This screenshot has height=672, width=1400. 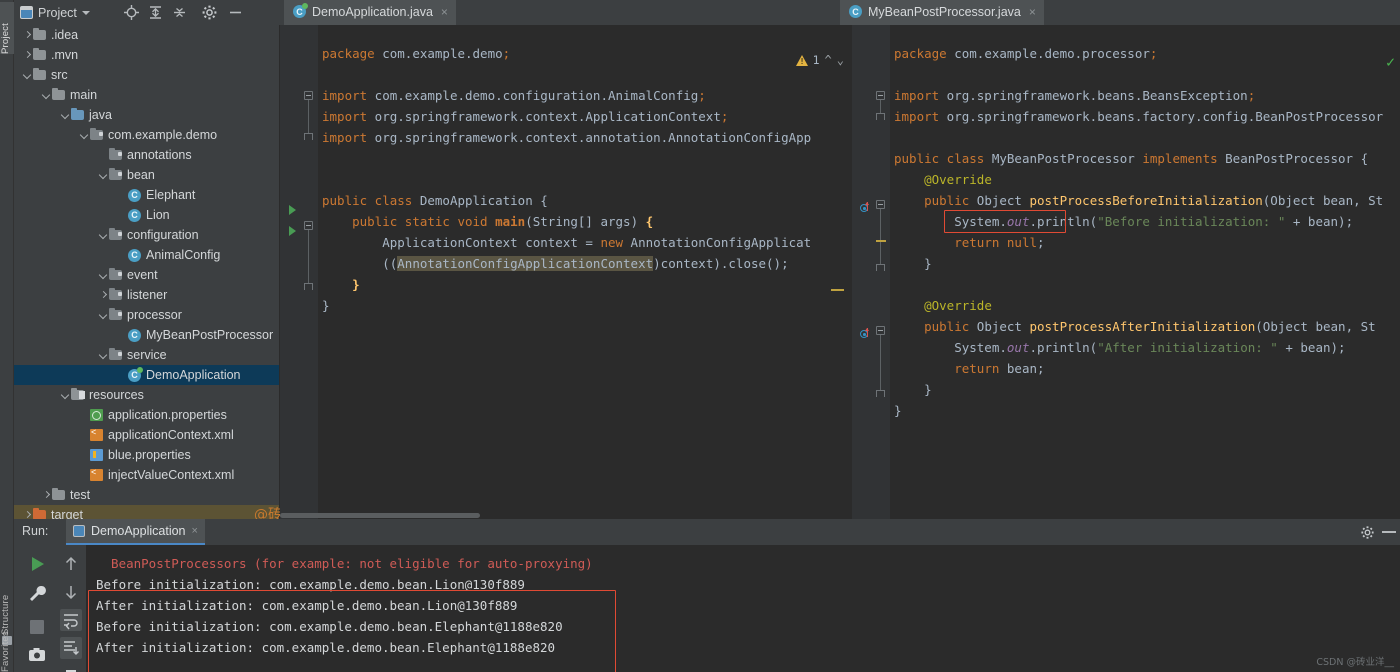 What do you see at coordinates (38, 628) in the screenshot?
I see `stop-button` at bounding box center [38, 628].